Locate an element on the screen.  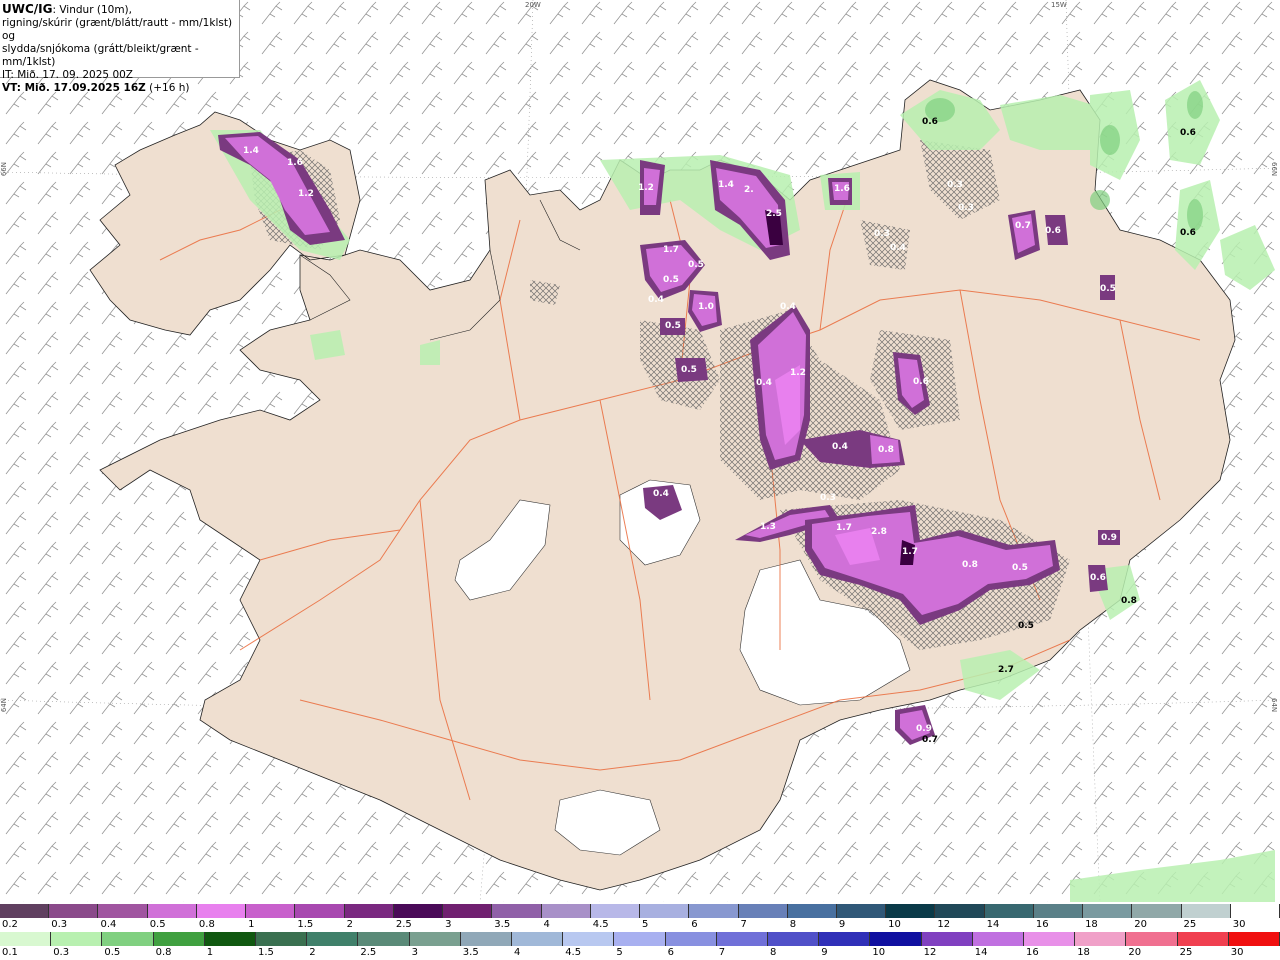
precip-label: 2.5 is located at coordinates (774, 214).